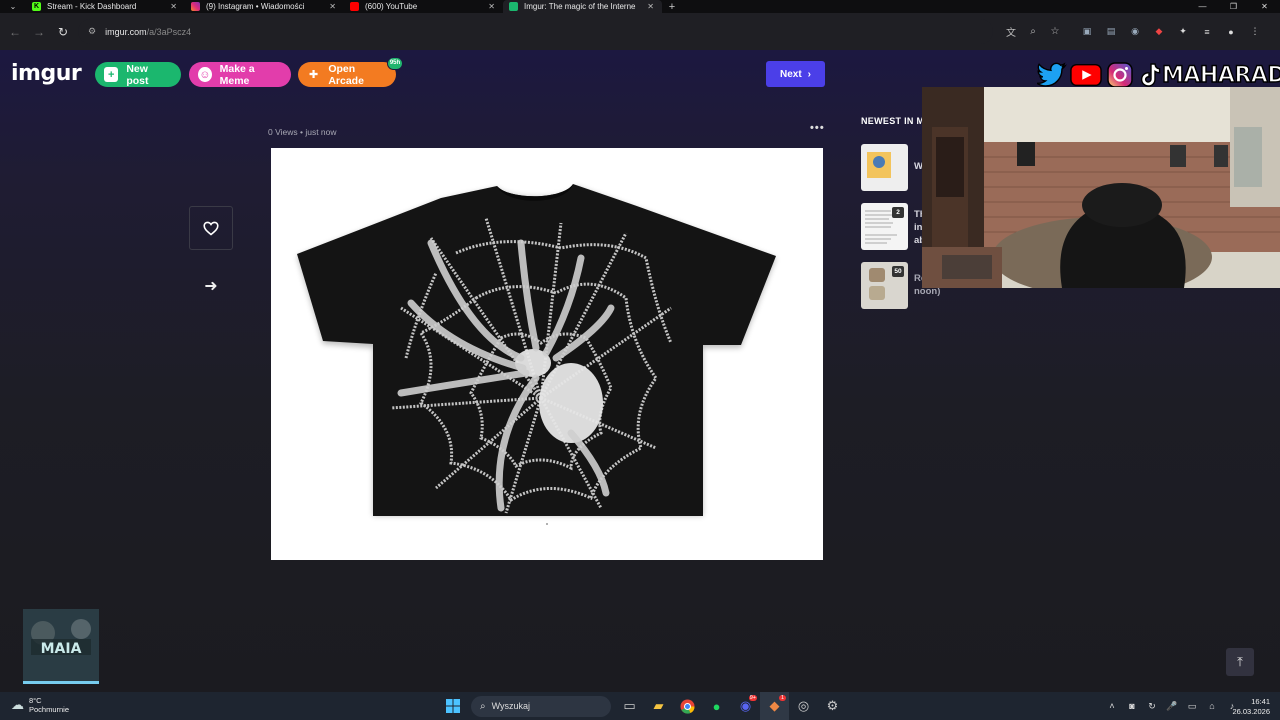  Describe the element at coordinates (211, 286) in the screenshot. I see `share-arrow-icon: ➜` at that location.